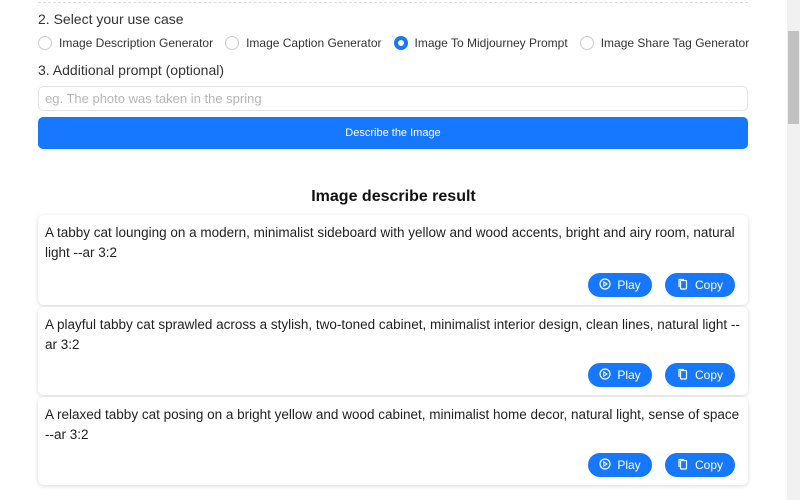 This screenshot has height=500, width=800. Describe the element at coordinates (393, 1) in the screenshot. I see `upload-area-border` at that location.